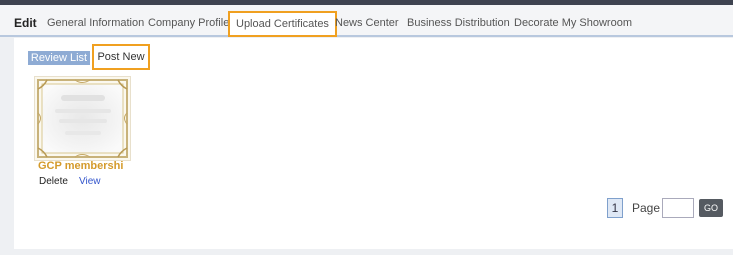  I want to click on tab-general-information: General Information, so click(95, 23).